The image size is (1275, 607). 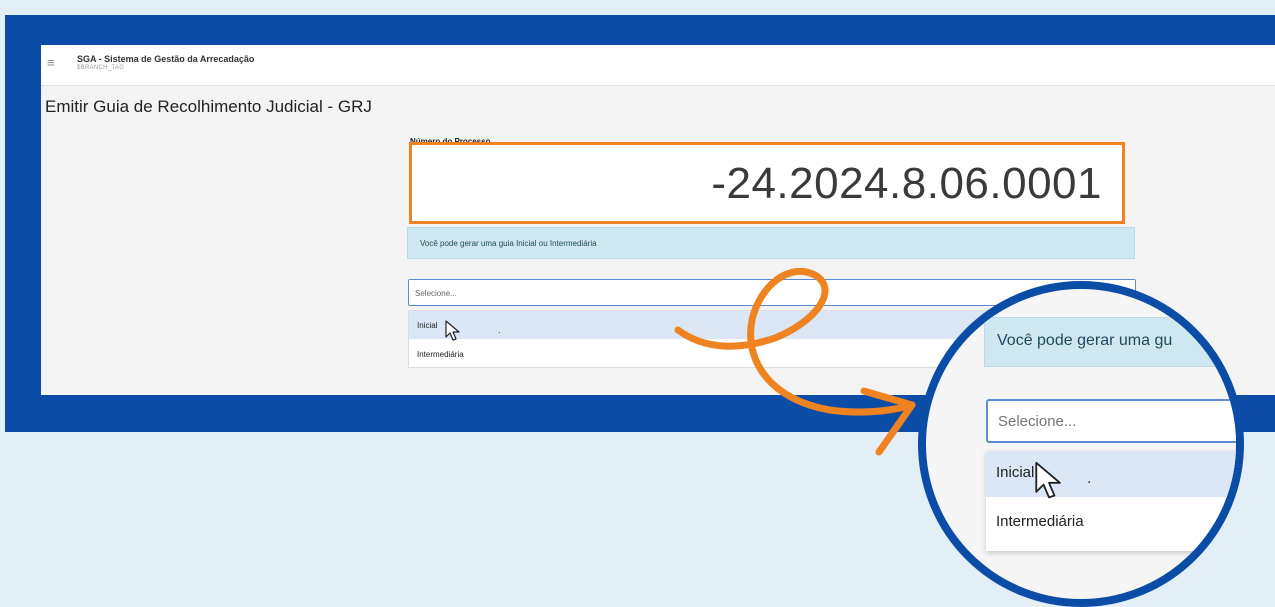 I want to click on zoom-info-alert: Você pode gerar uma gu, so click(x=1110, y=342).